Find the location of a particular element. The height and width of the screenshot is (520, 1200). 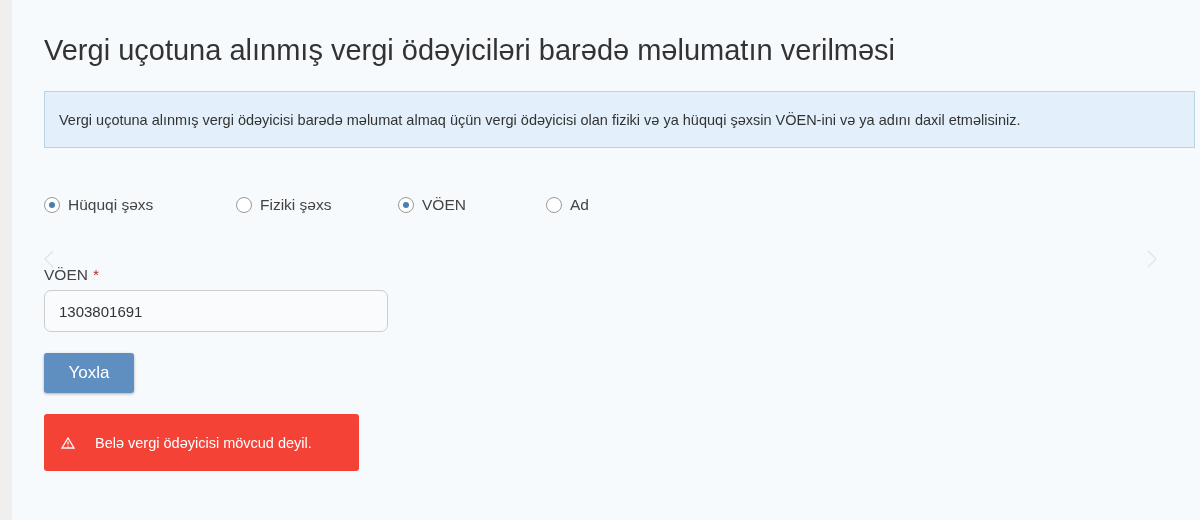

input-field: 1303801691 is located at coordinates (216, 311).